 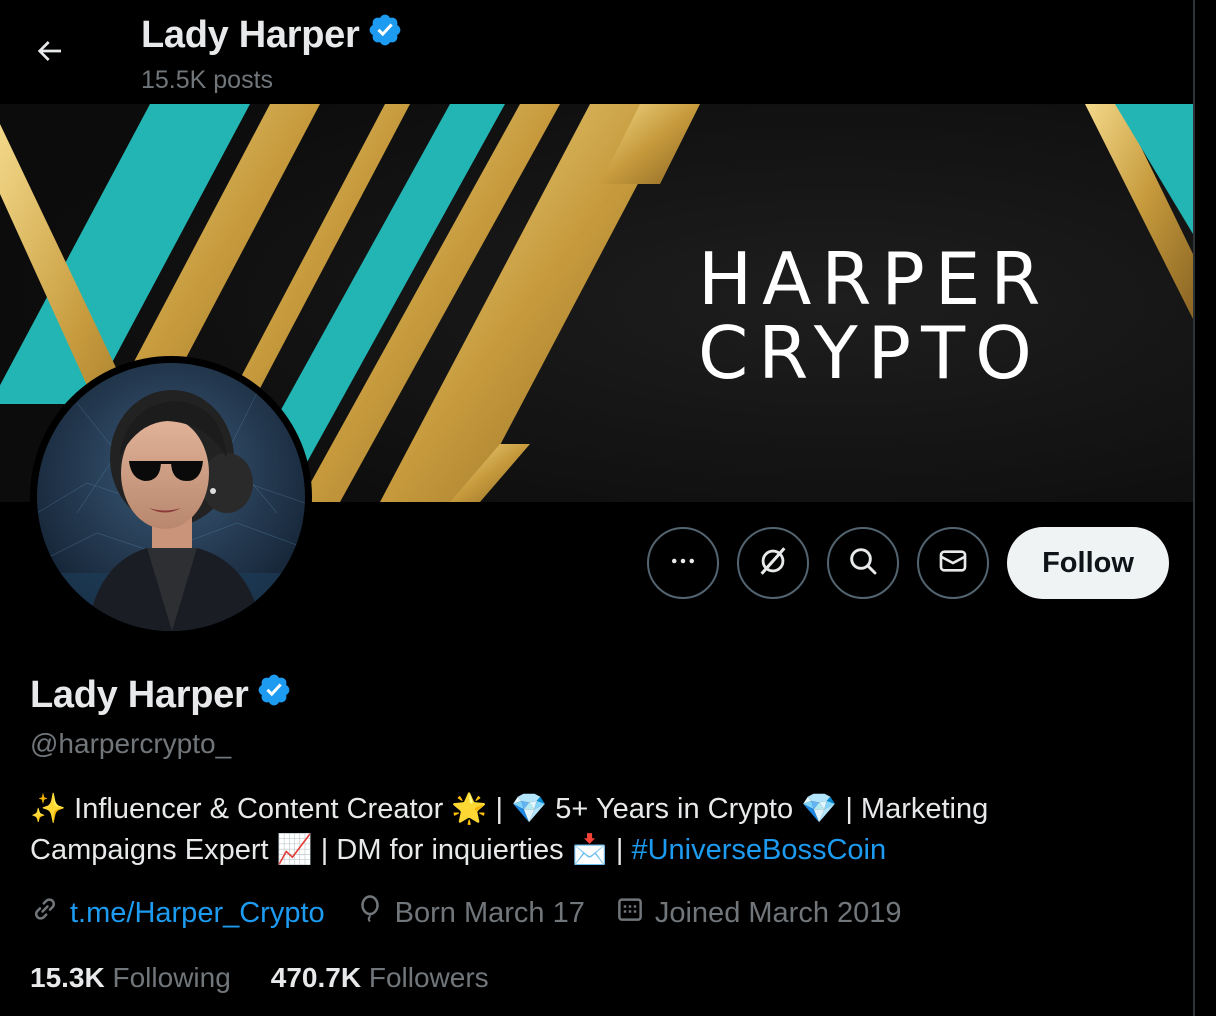 I want to click on bio-text: Campaigns Expert, so click(x=153, y=850).